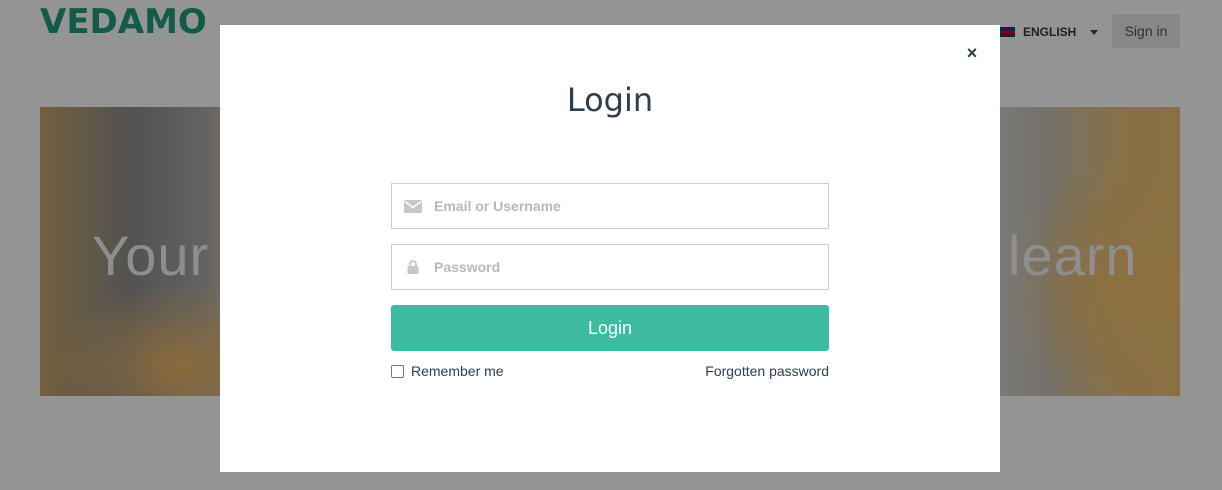 This screenshot has width=1222, height=490. I want to click on remember-me-checkbox, so click(397, 371).